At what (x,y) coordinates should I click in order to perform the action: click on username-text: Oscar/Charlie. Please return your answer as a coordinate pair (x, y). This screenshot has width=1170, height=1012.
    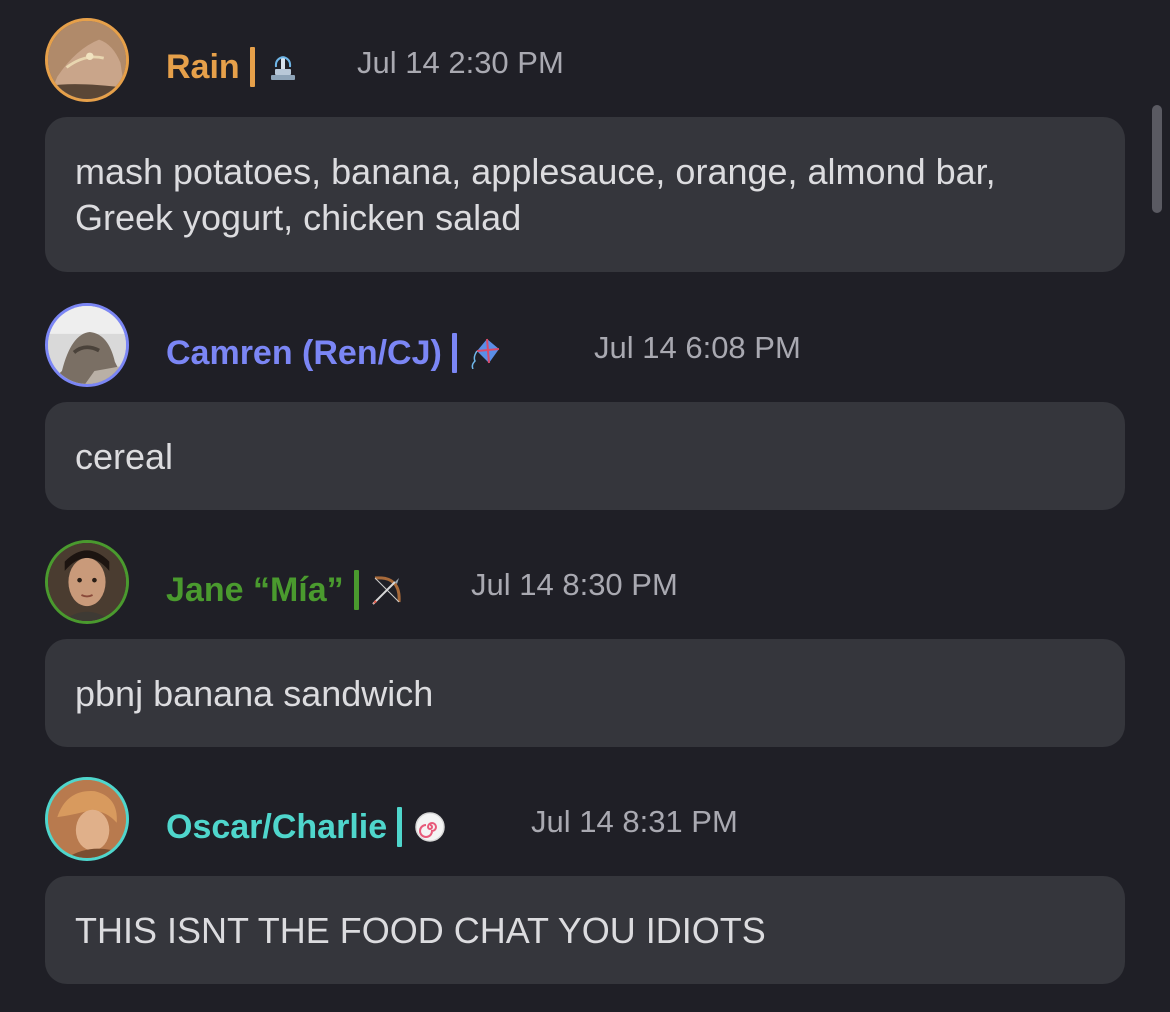
    Looking at the image, I should click on (277, 827).